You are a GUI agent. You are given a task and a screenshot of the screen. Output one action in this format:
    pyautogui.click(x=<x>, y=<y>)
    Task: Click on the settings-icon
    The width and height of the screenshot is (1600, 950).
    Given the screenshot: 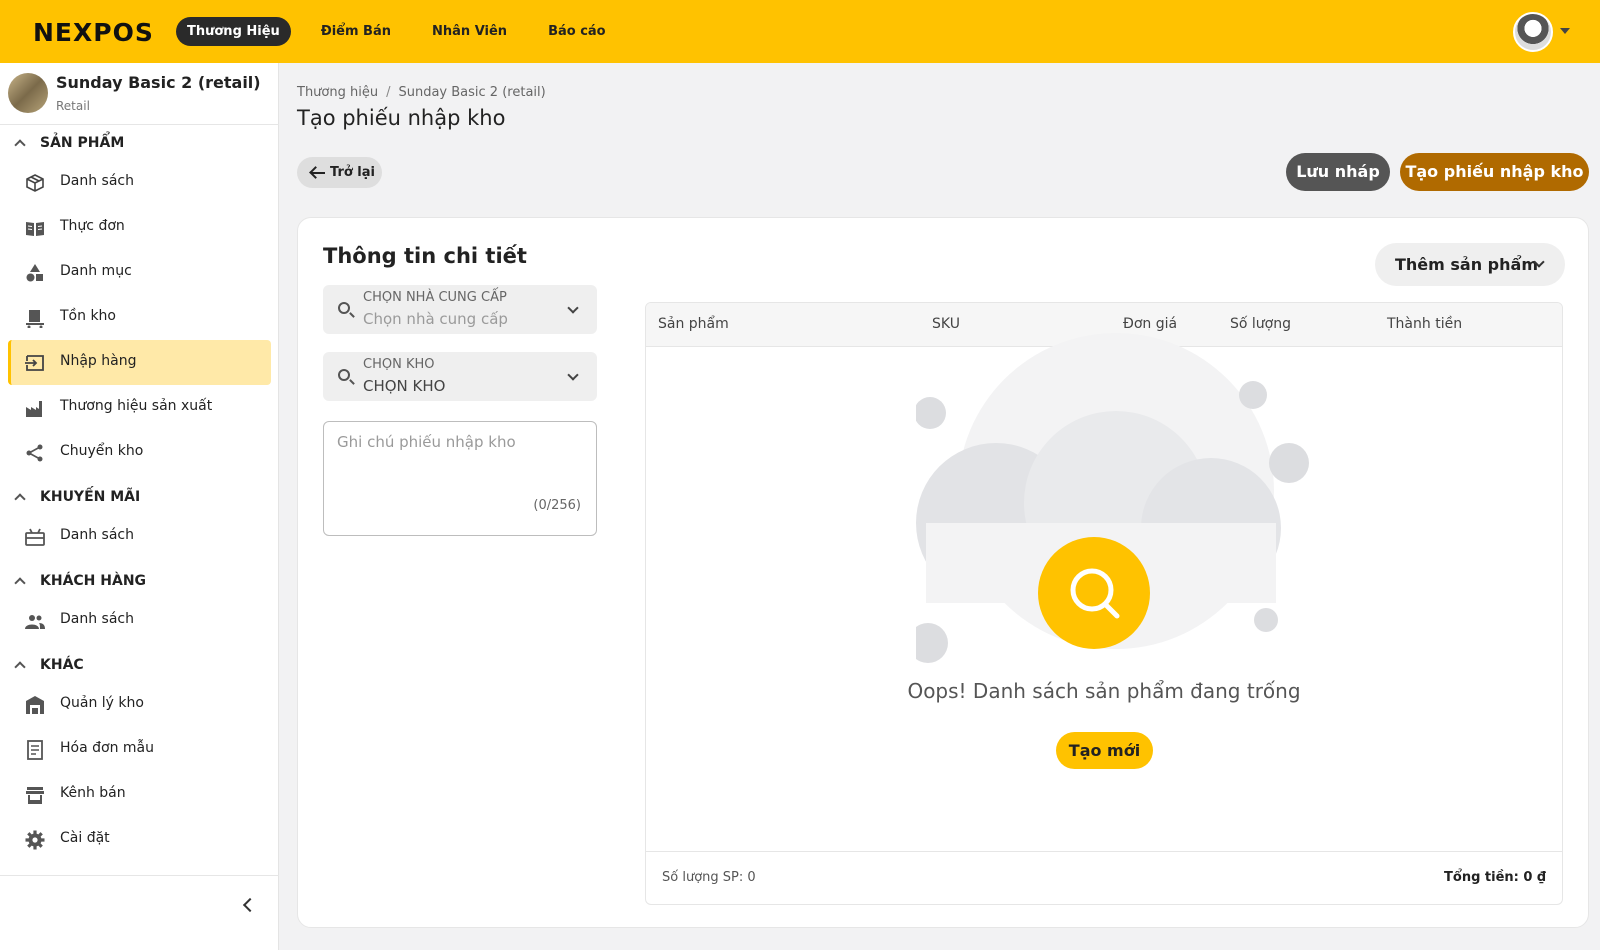 What is the action you would take?
    pyautogui.click(x=35, y=840)
    